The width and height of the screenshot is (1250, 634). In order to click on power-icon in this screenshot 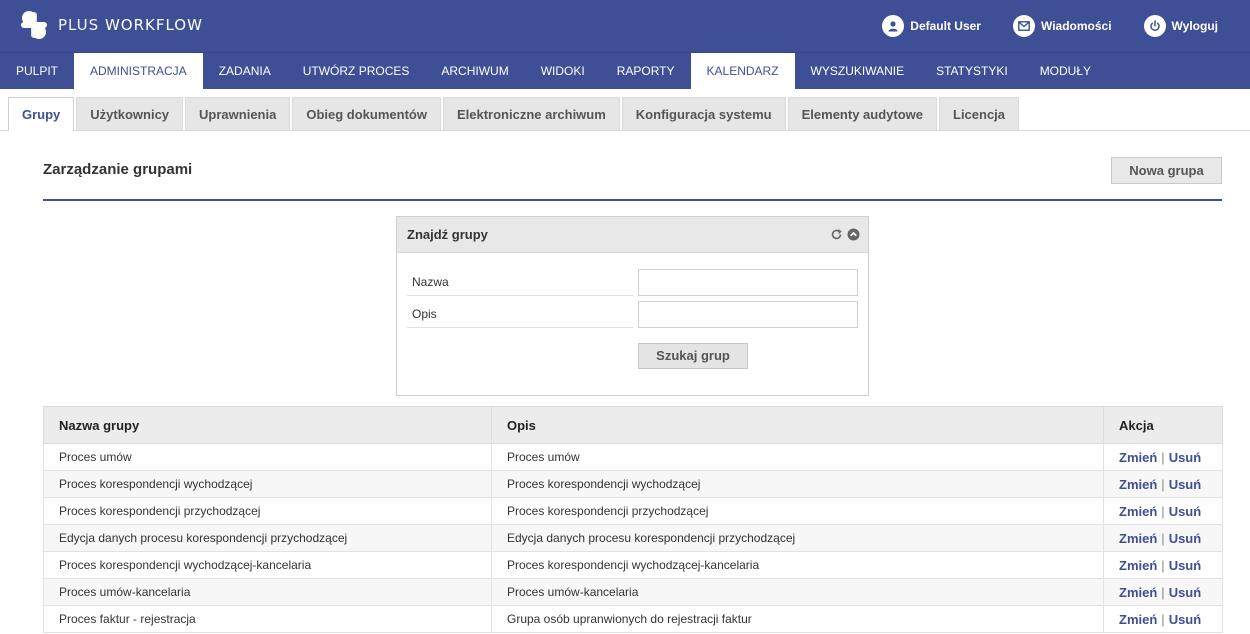, I will do `click(1154, 26)`.